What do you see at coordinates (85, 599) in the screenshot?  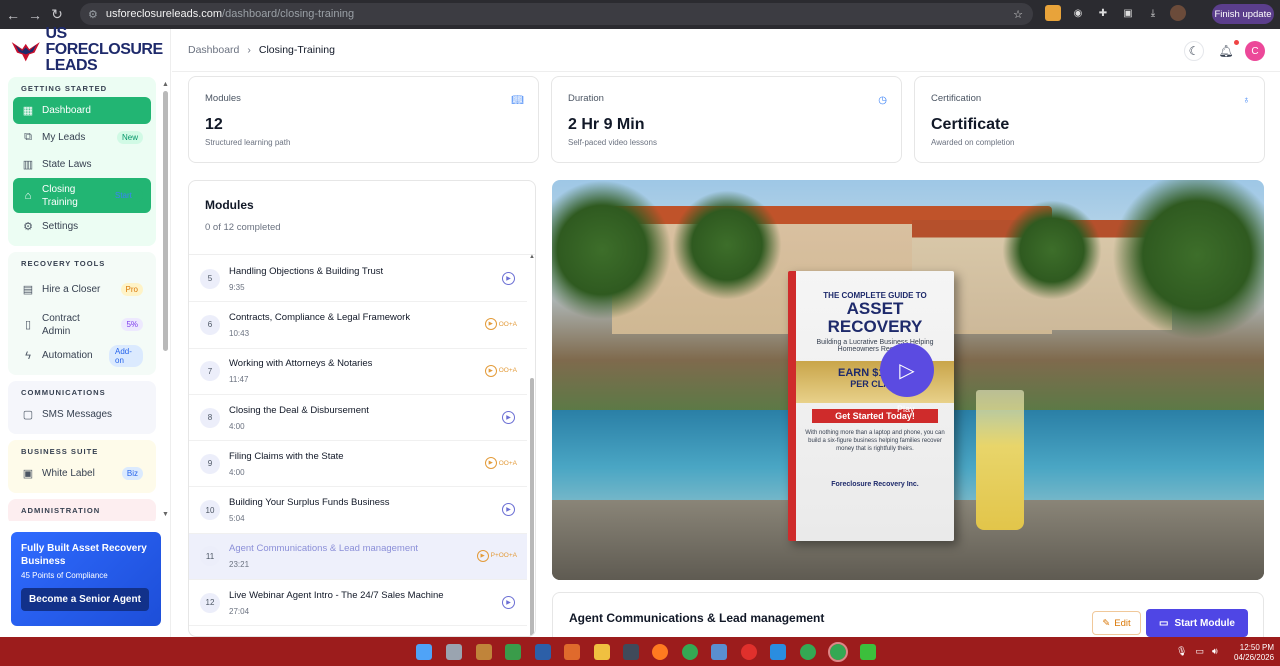 I see `become-senior-agent-button: Become a Senior Agent` at bounding box center [85, 599].